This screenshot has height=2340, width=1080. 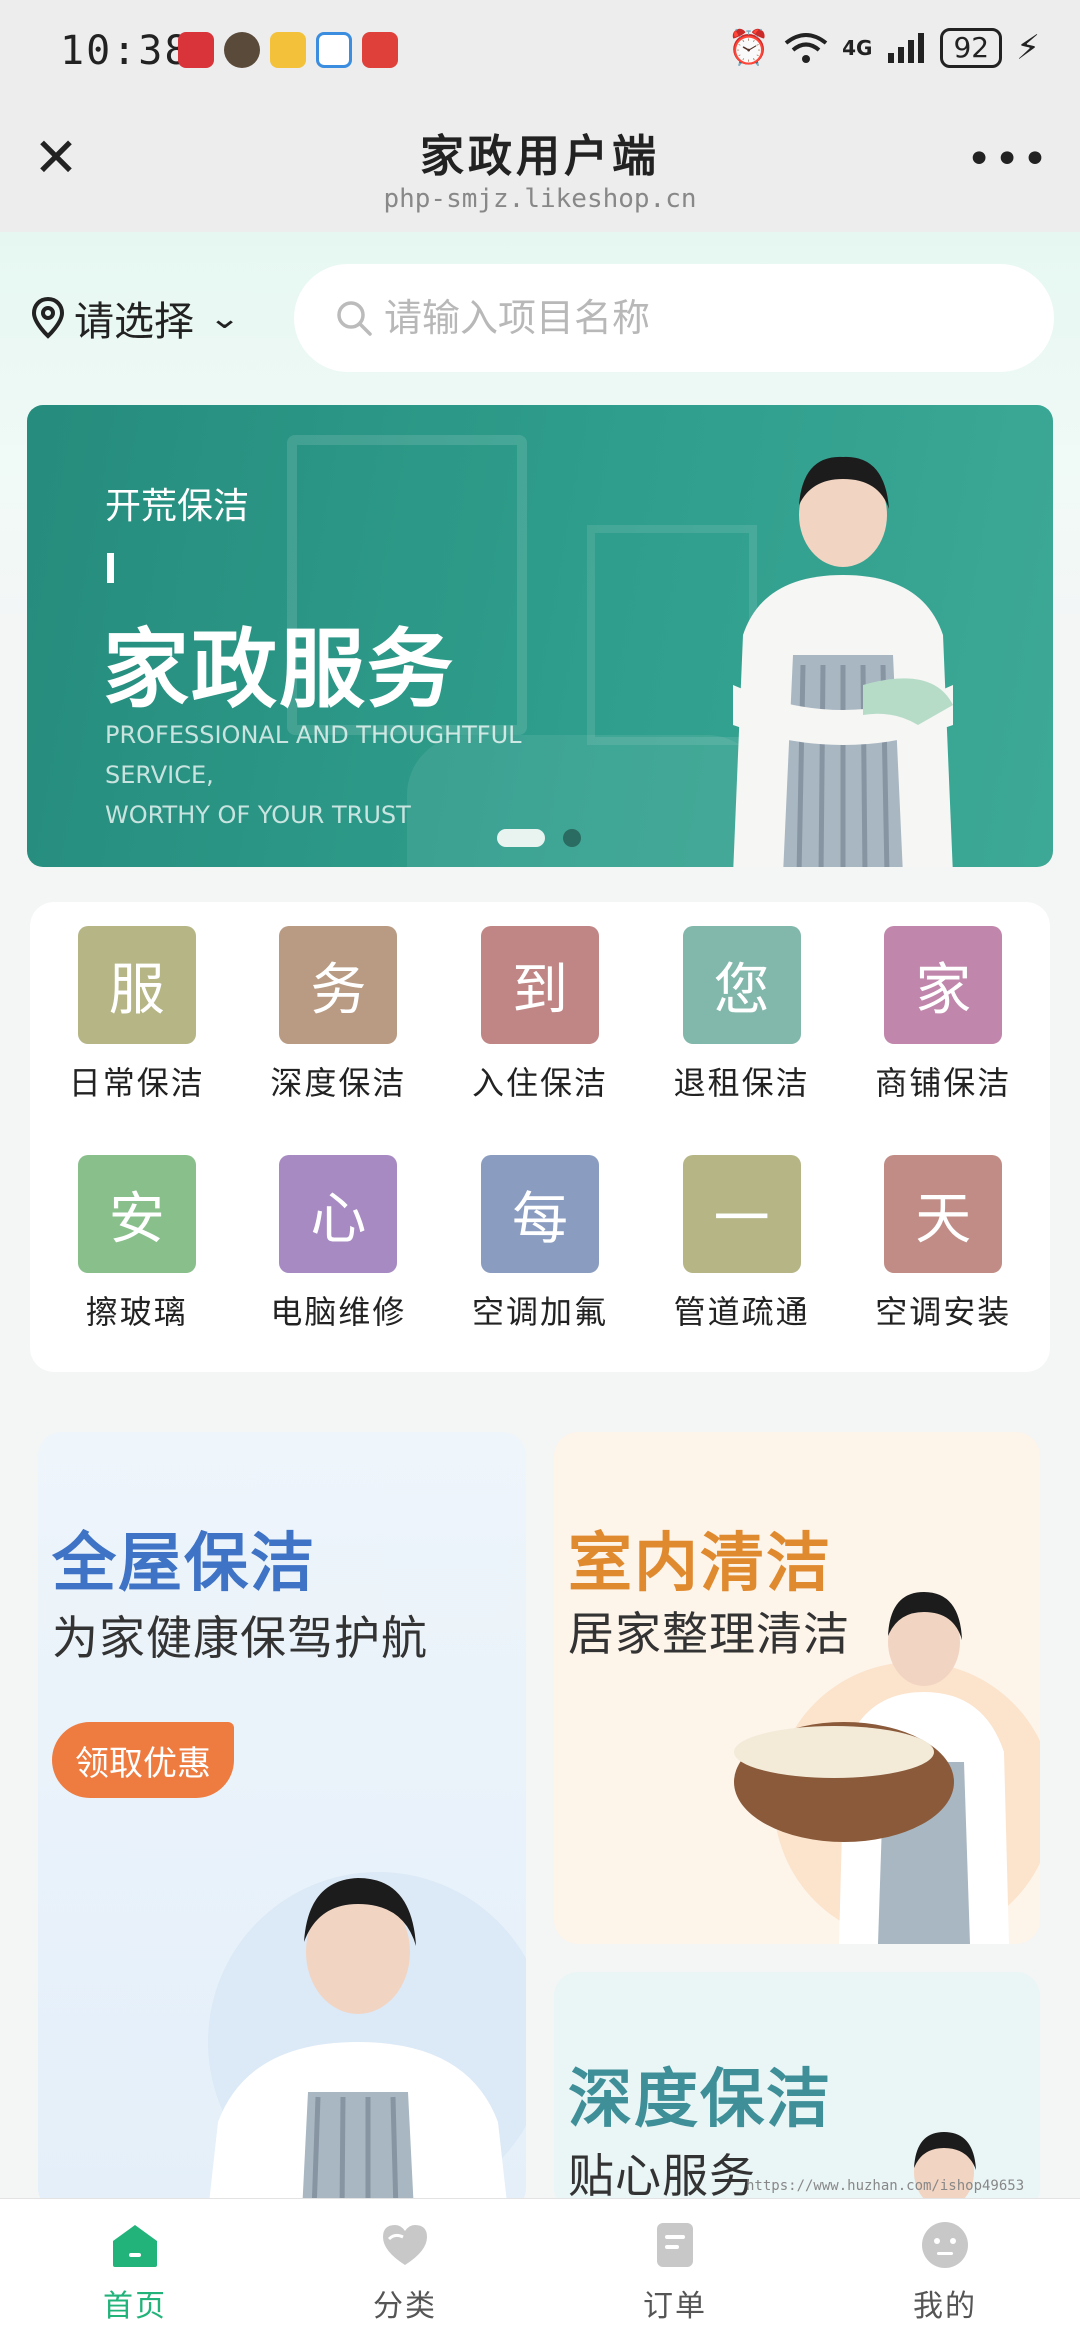 I want to click on category-icon: 到, so click(x=539, y=985).